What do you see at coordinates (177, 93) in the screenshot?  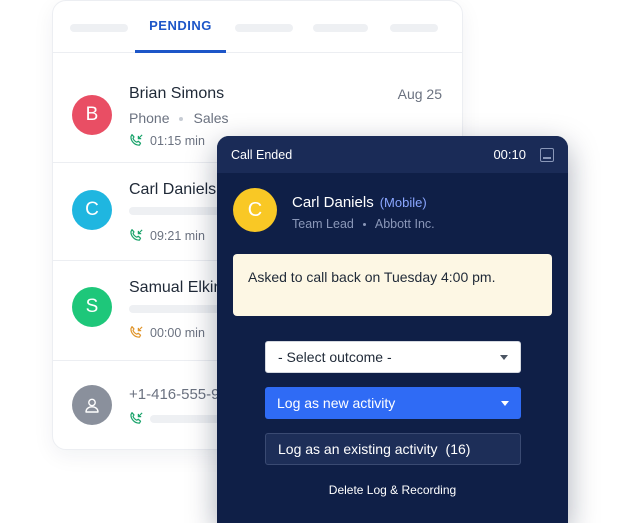 I see `contact-name: Brian Simons` at bounding box center [177, 93].